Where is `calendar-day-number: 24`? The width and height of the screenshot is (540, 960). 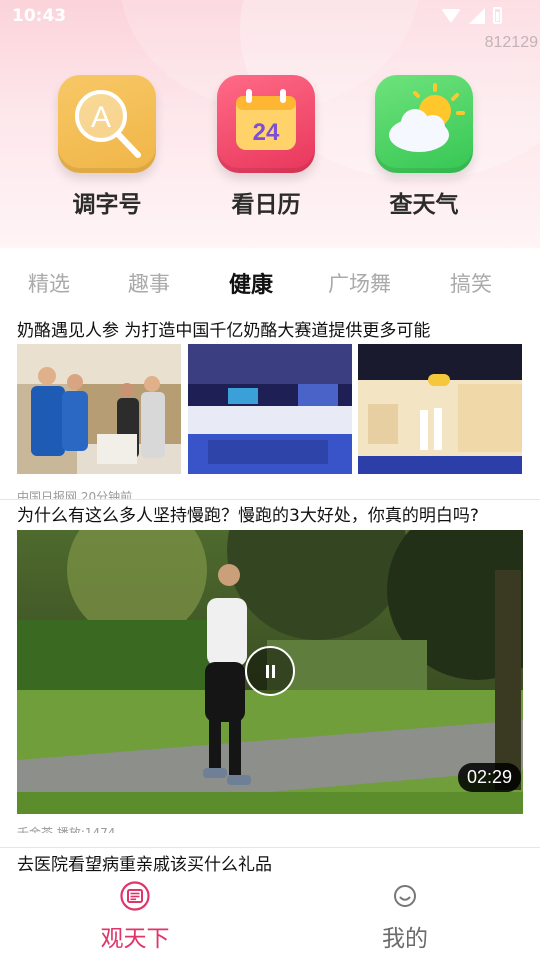 calendar-day-number: 24 is located at coordinates (266, 132).